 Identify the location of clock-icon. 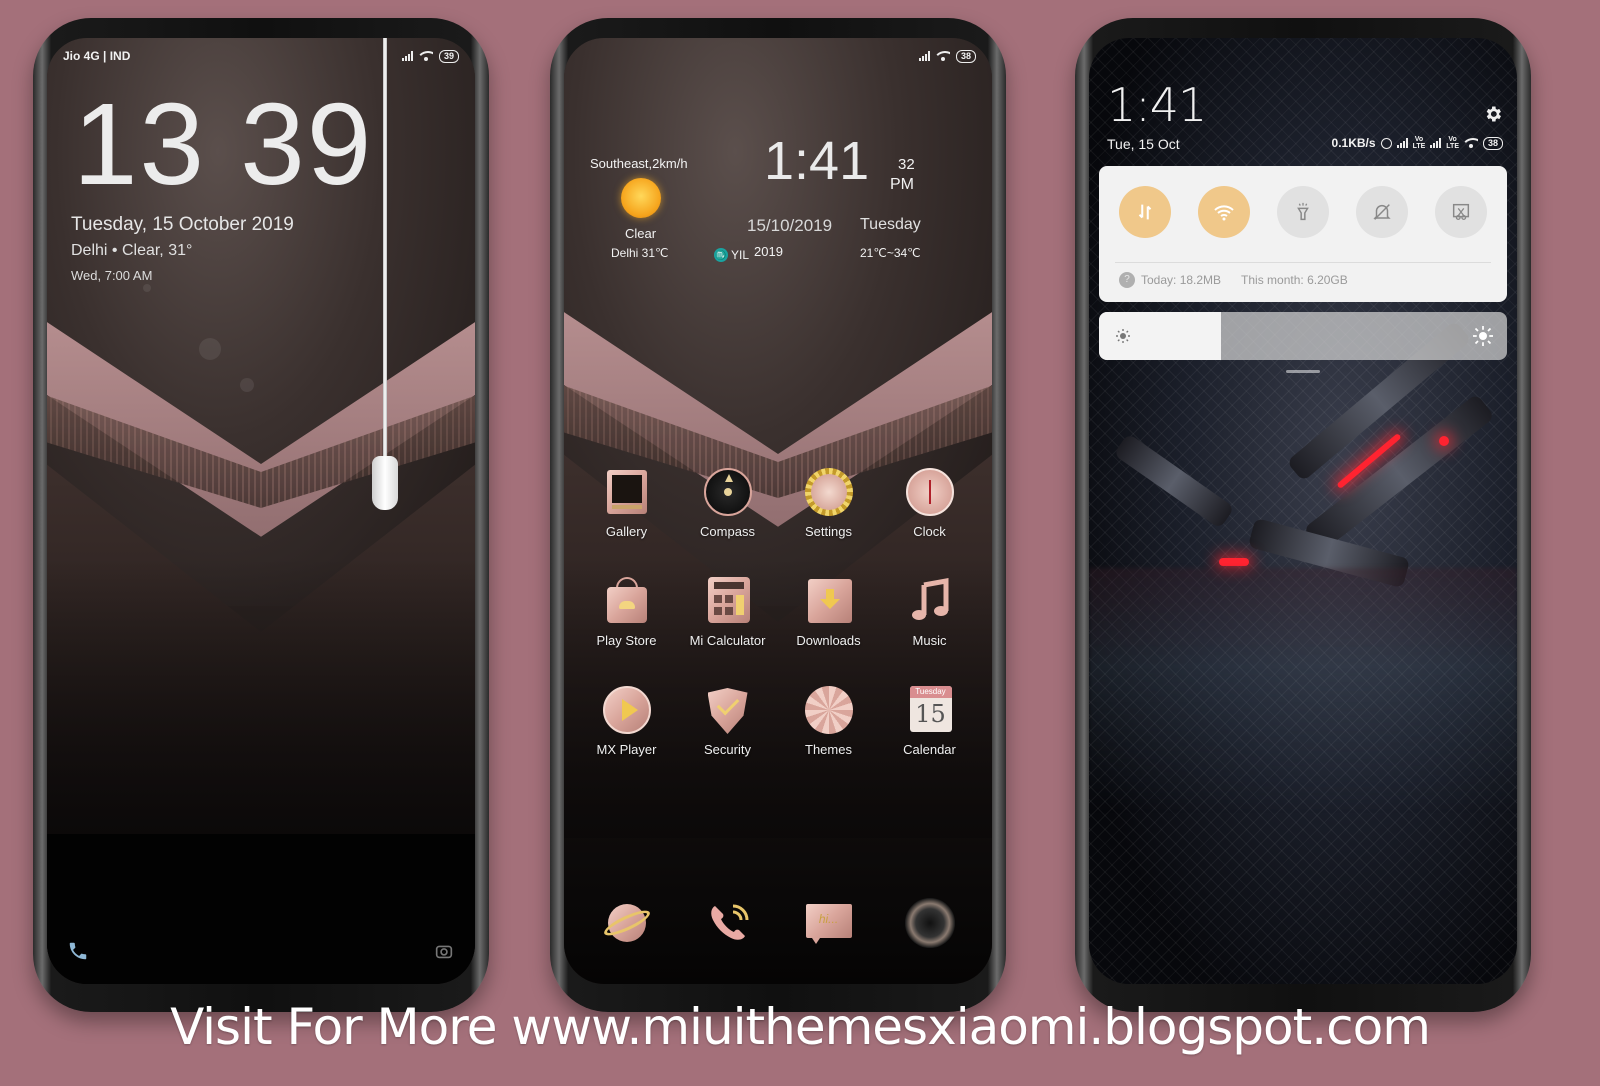
(929, 492).